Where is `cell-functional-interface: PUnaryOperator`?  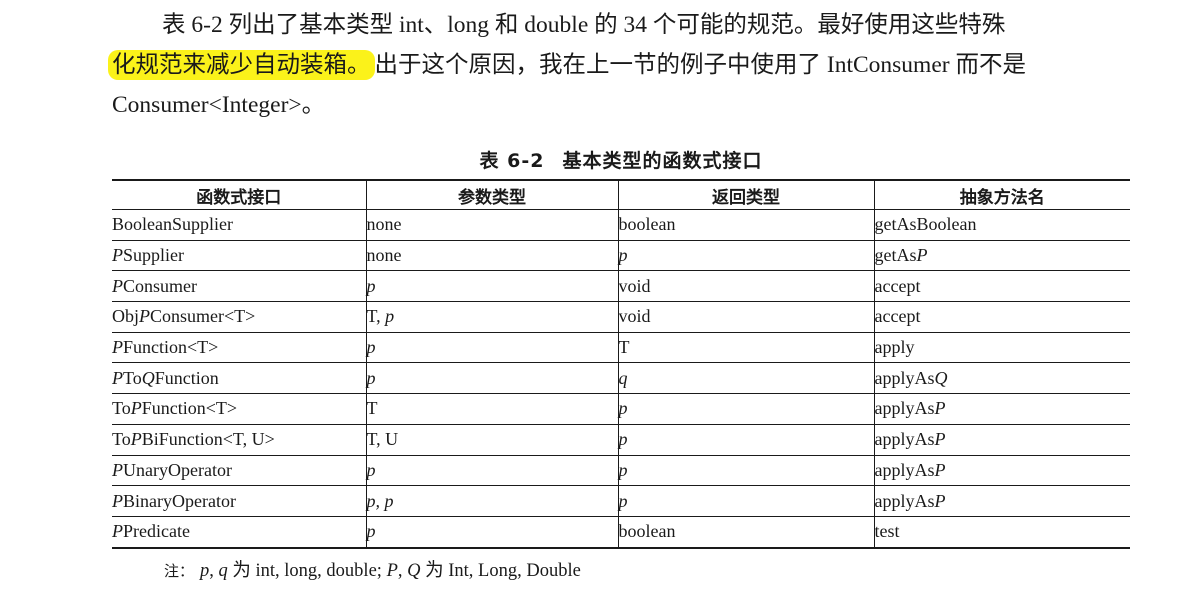
cell-functional-interface: PUnaryOperator is located at coordinates (239, 471).